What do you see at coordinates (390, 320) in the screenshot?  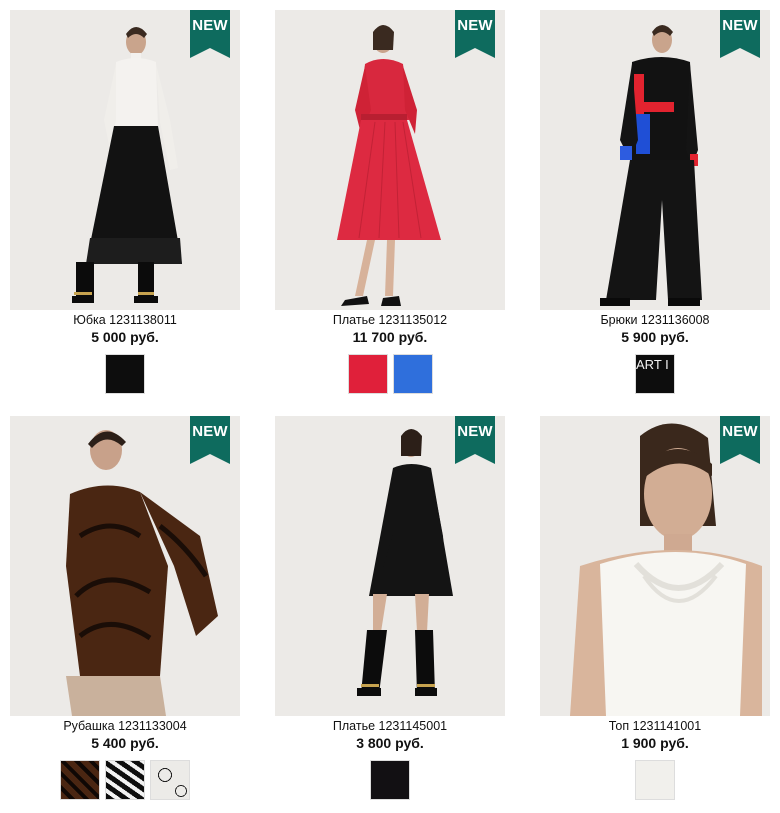 I see `product-title: Платье 1231135012` at bounding box center [390, 320].